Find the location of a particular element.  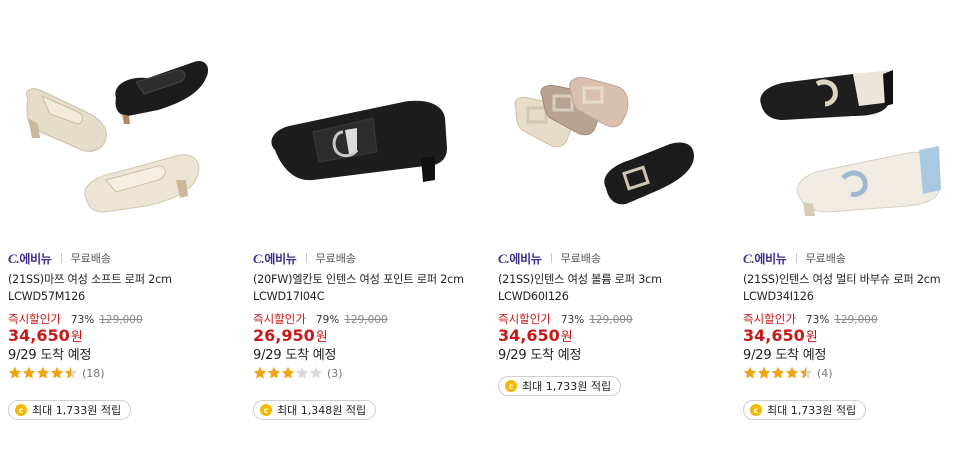

product-title: (21SS)인텐스 여성 볼륨 로퍼 3cm LCWD60I126 is located at coordinates (609, 288).